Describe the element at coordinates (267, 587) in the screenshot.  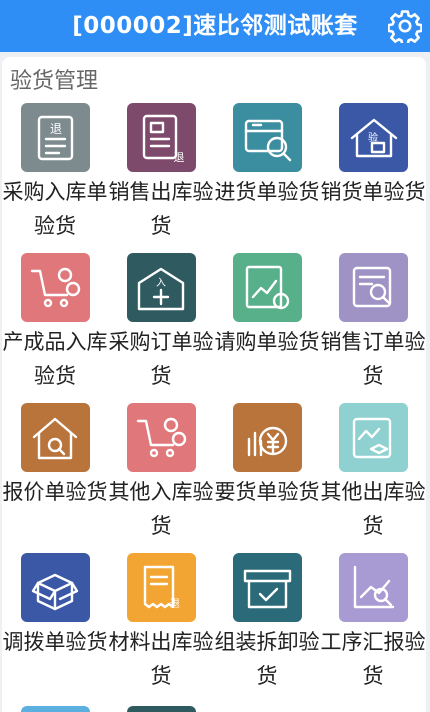
I see `box-check-icon` at that location.